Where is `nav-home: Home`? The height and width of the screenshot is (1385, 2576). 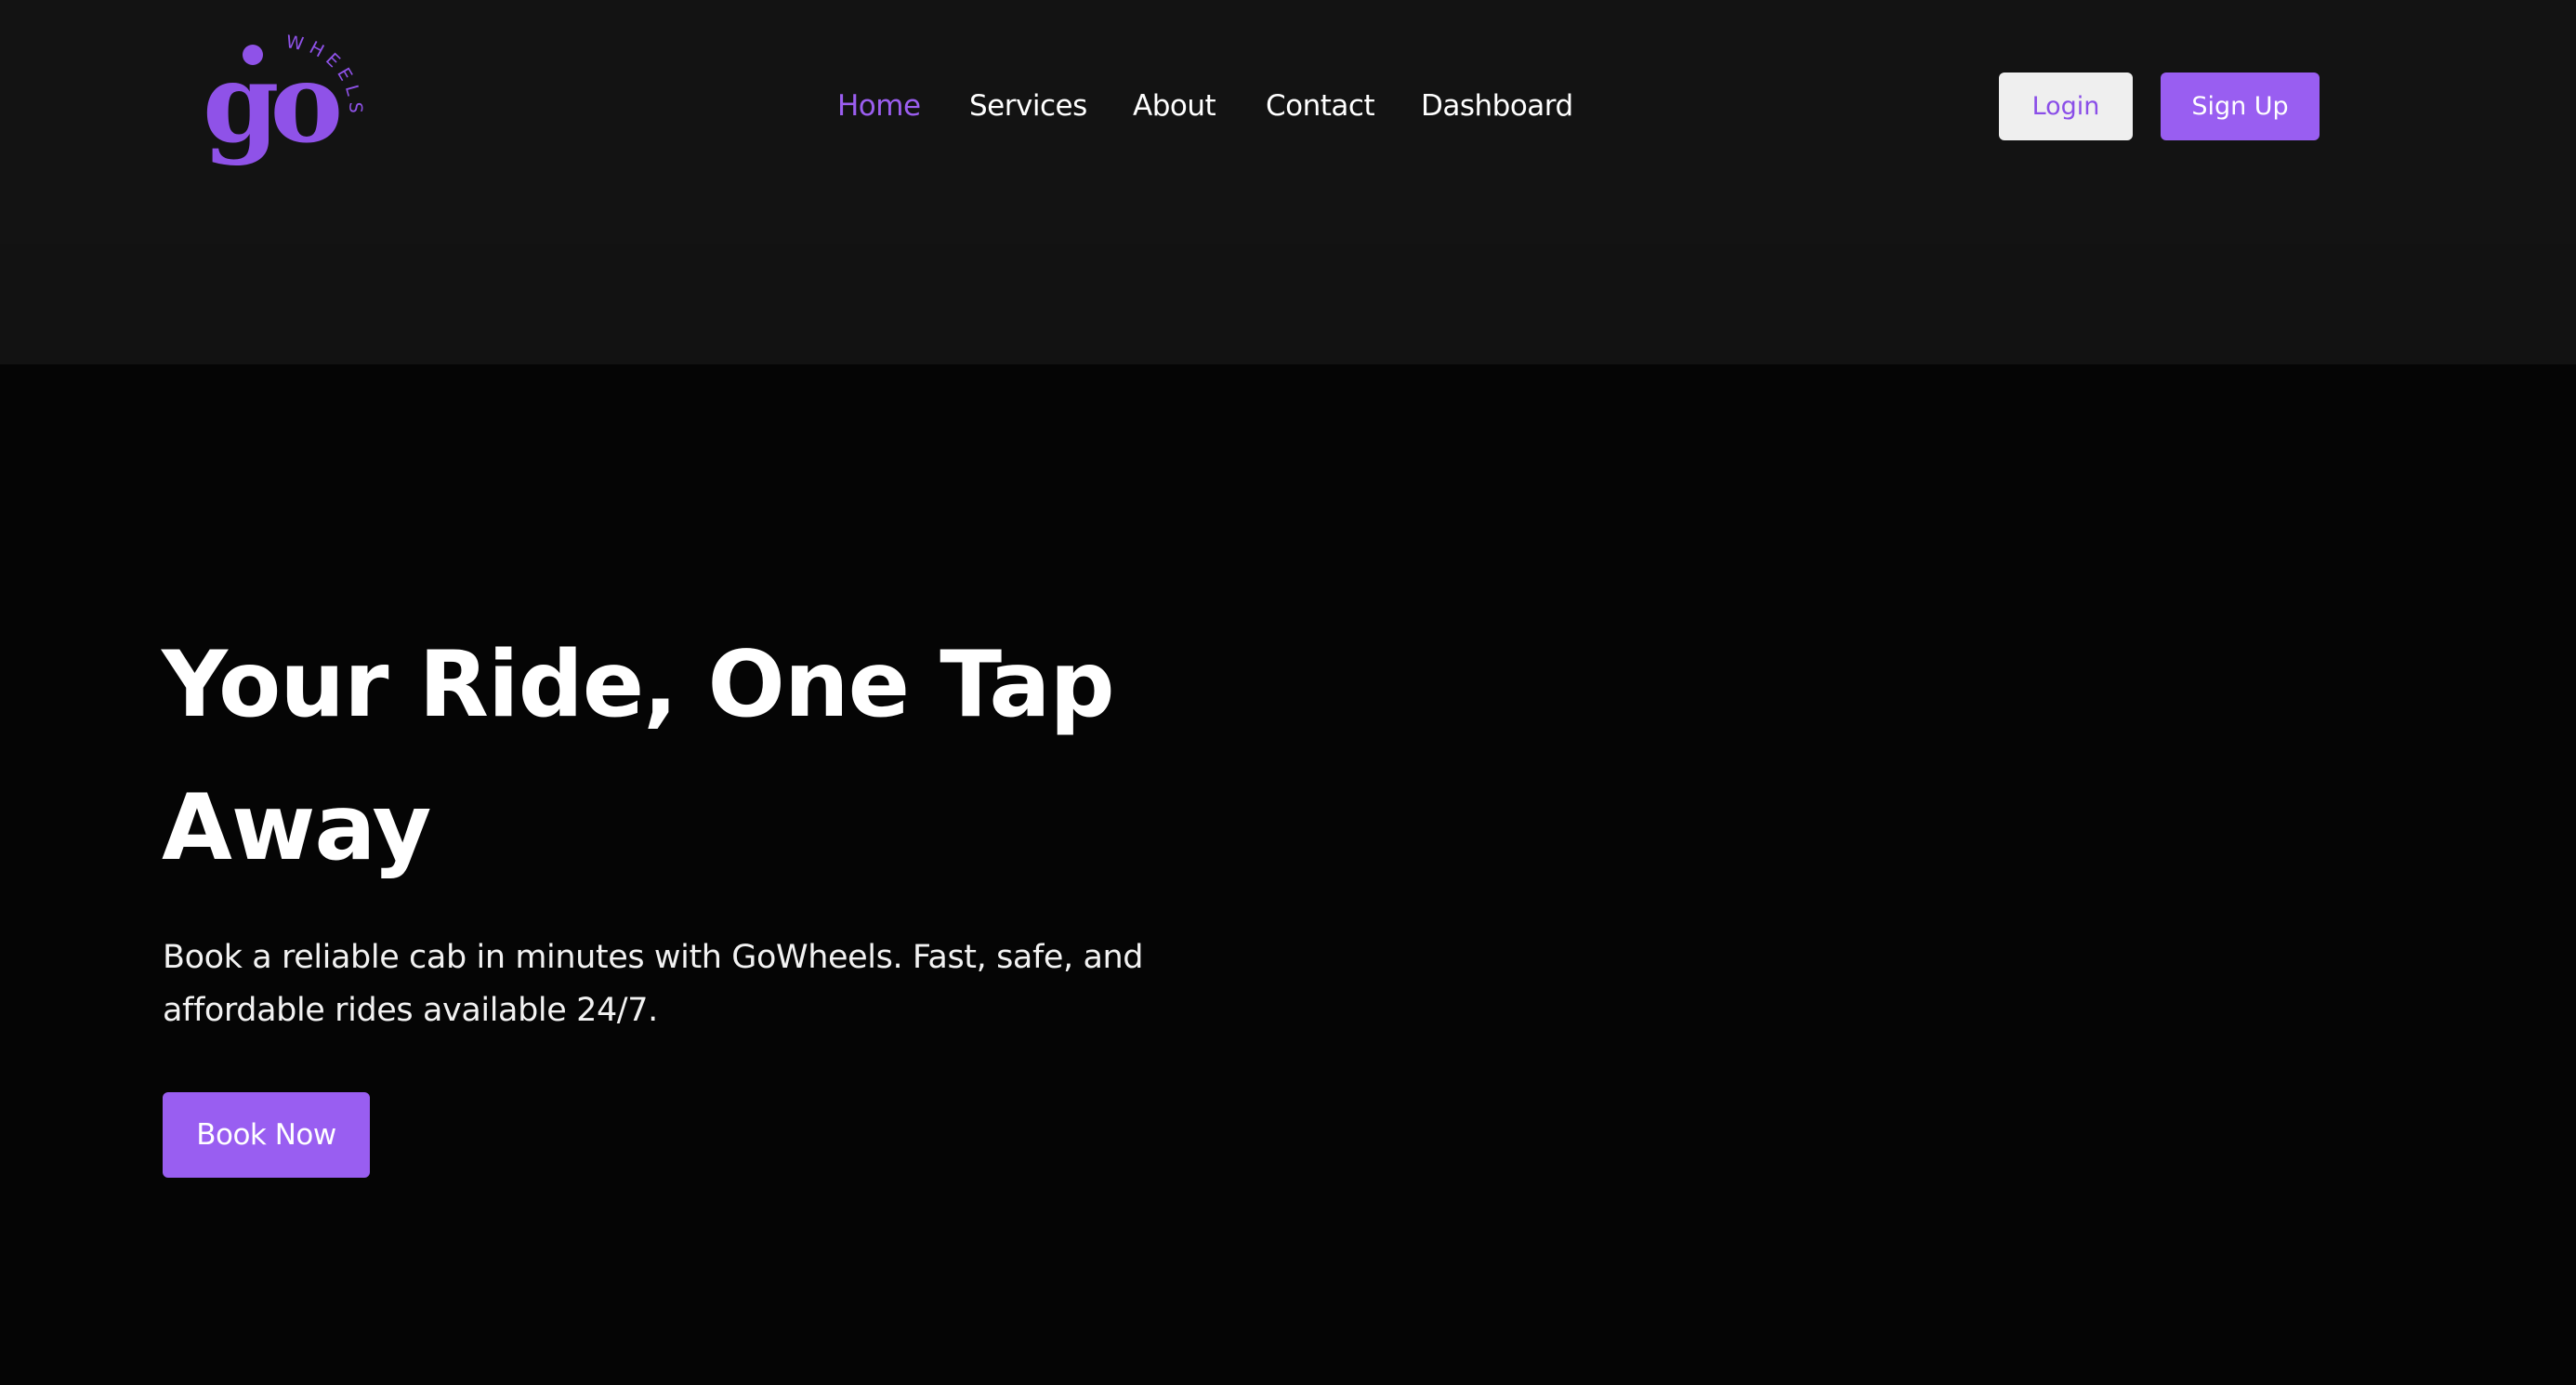
nav-home: Home is located at coordinates (879, 106).